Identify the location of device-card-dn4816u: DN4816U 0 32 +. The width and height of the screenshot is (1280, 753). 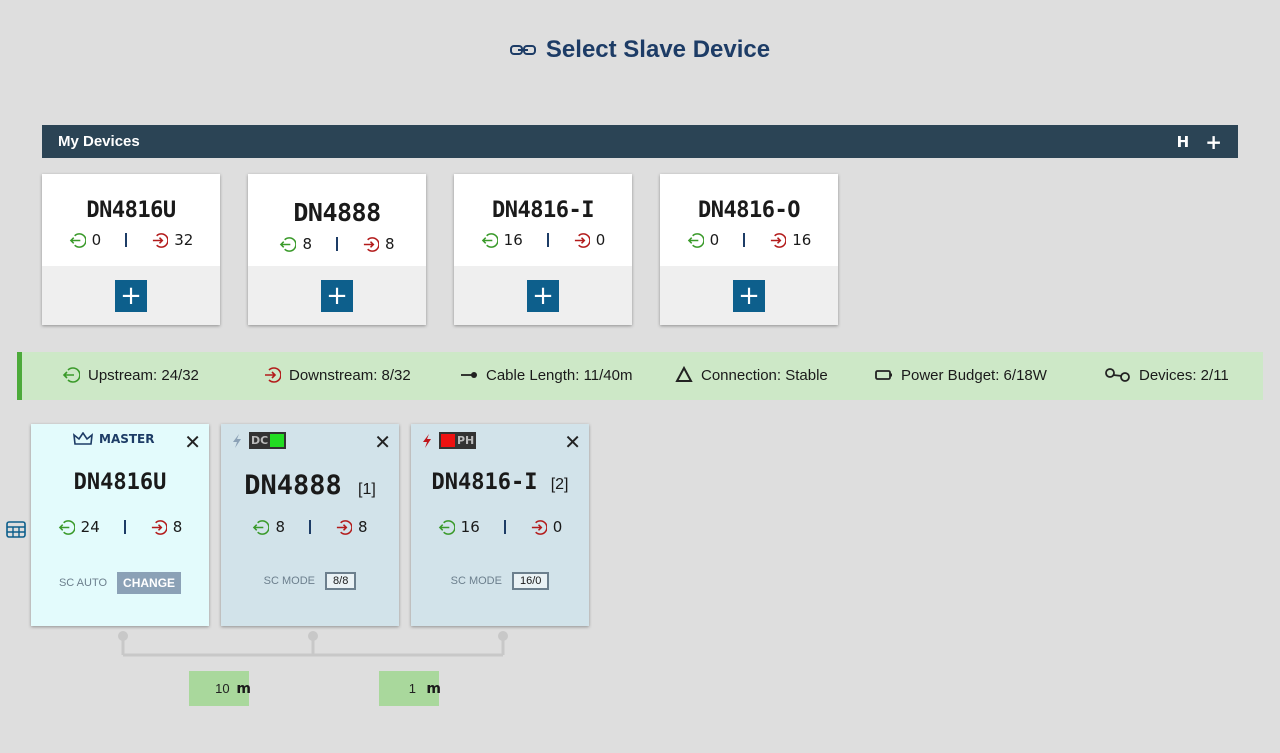
(131, 249).